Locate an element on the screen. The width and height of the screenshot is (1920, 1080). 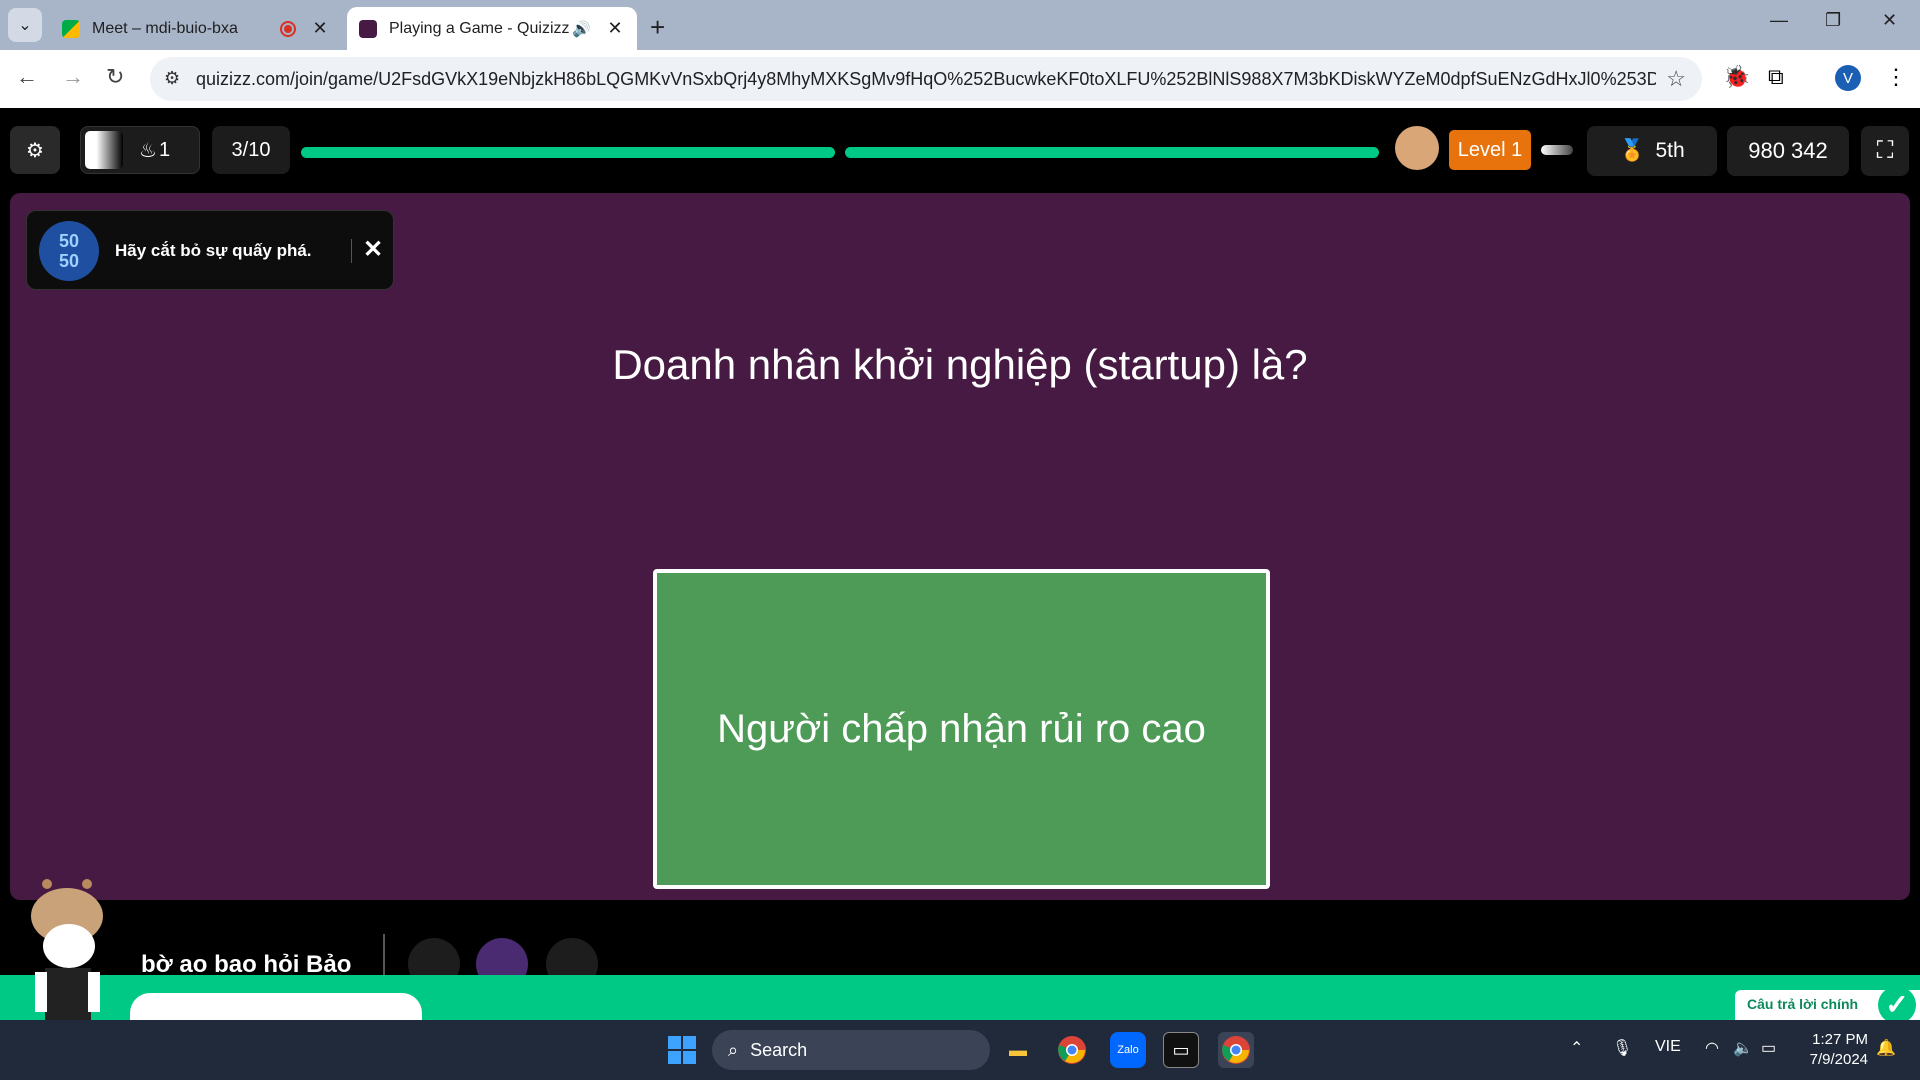
tab-quizizz: Playing a Game - Quizizz 🔊 ✕ is located at coordinates (492, 28).